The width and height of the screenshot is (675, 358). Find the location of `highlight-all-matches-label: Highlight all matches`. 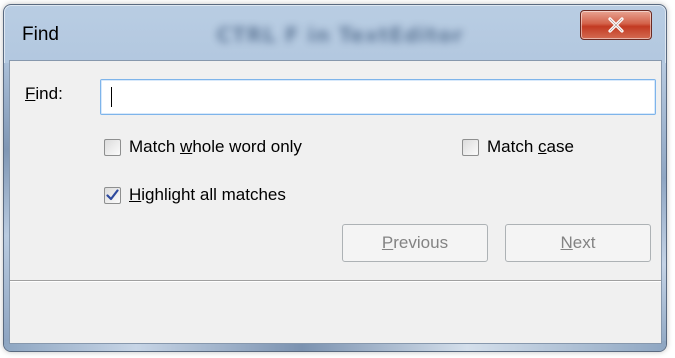

highlight-all-matches-label: Highlight all matches is located at coordinates (207, 194).